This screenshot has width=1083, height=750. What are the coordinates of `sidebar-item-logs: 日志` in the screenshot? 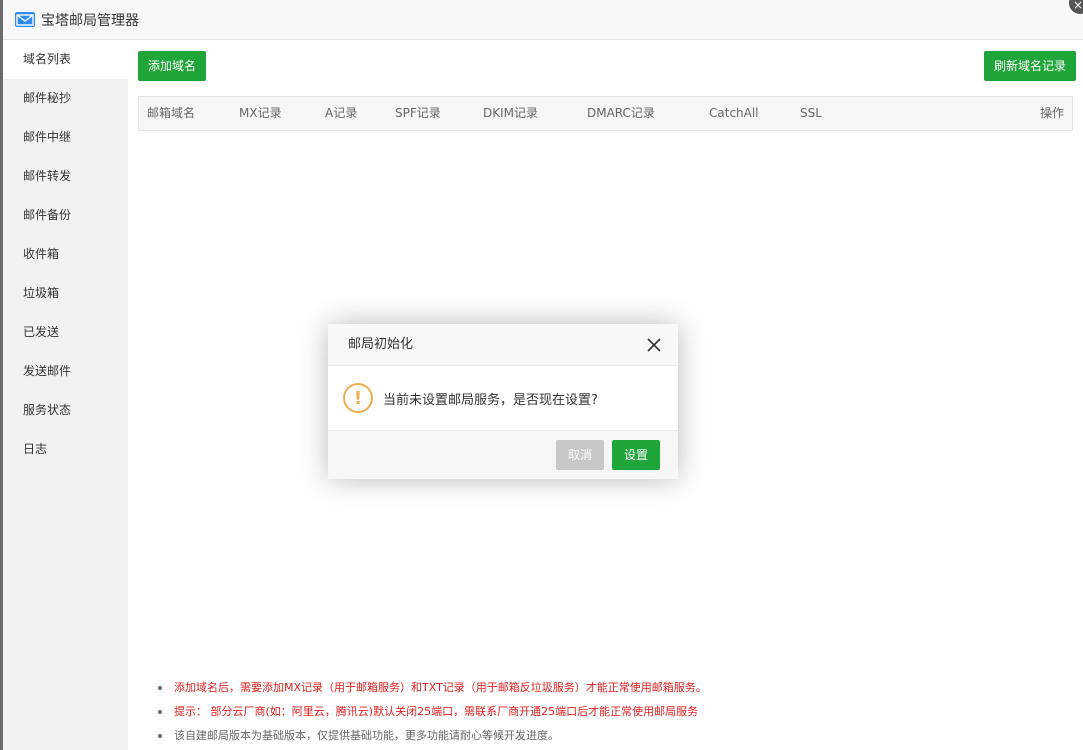 It's located at (65, 449).